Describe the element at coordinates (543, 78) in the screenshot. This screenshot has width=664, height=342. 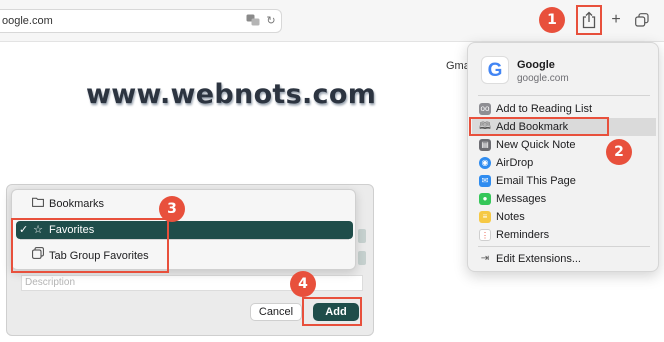
I see `site-url: google.com` at that location.